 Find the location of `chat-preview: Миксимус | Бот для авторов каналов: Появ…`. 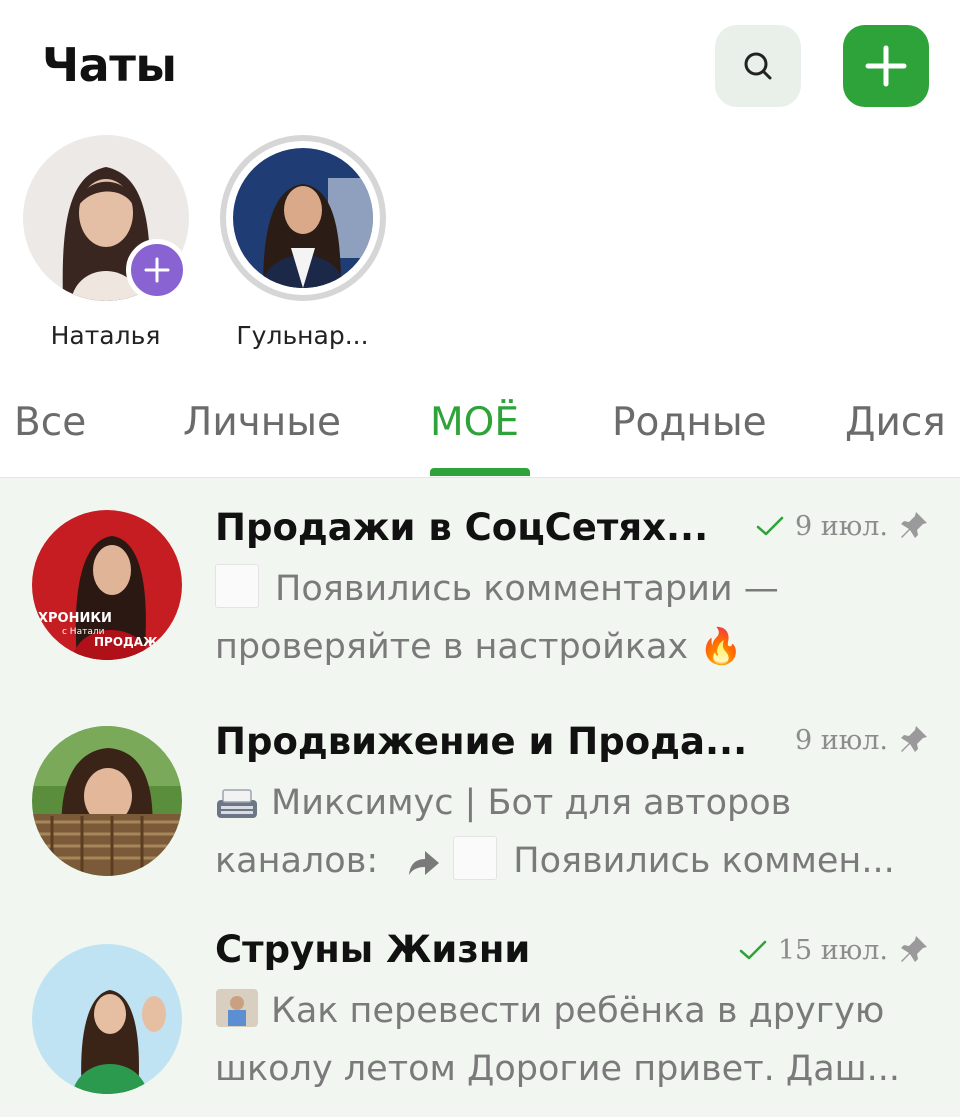

chat-preview: Миксимус | Бот для авторов каналов: Появ… is located at coordinates (575, 832).